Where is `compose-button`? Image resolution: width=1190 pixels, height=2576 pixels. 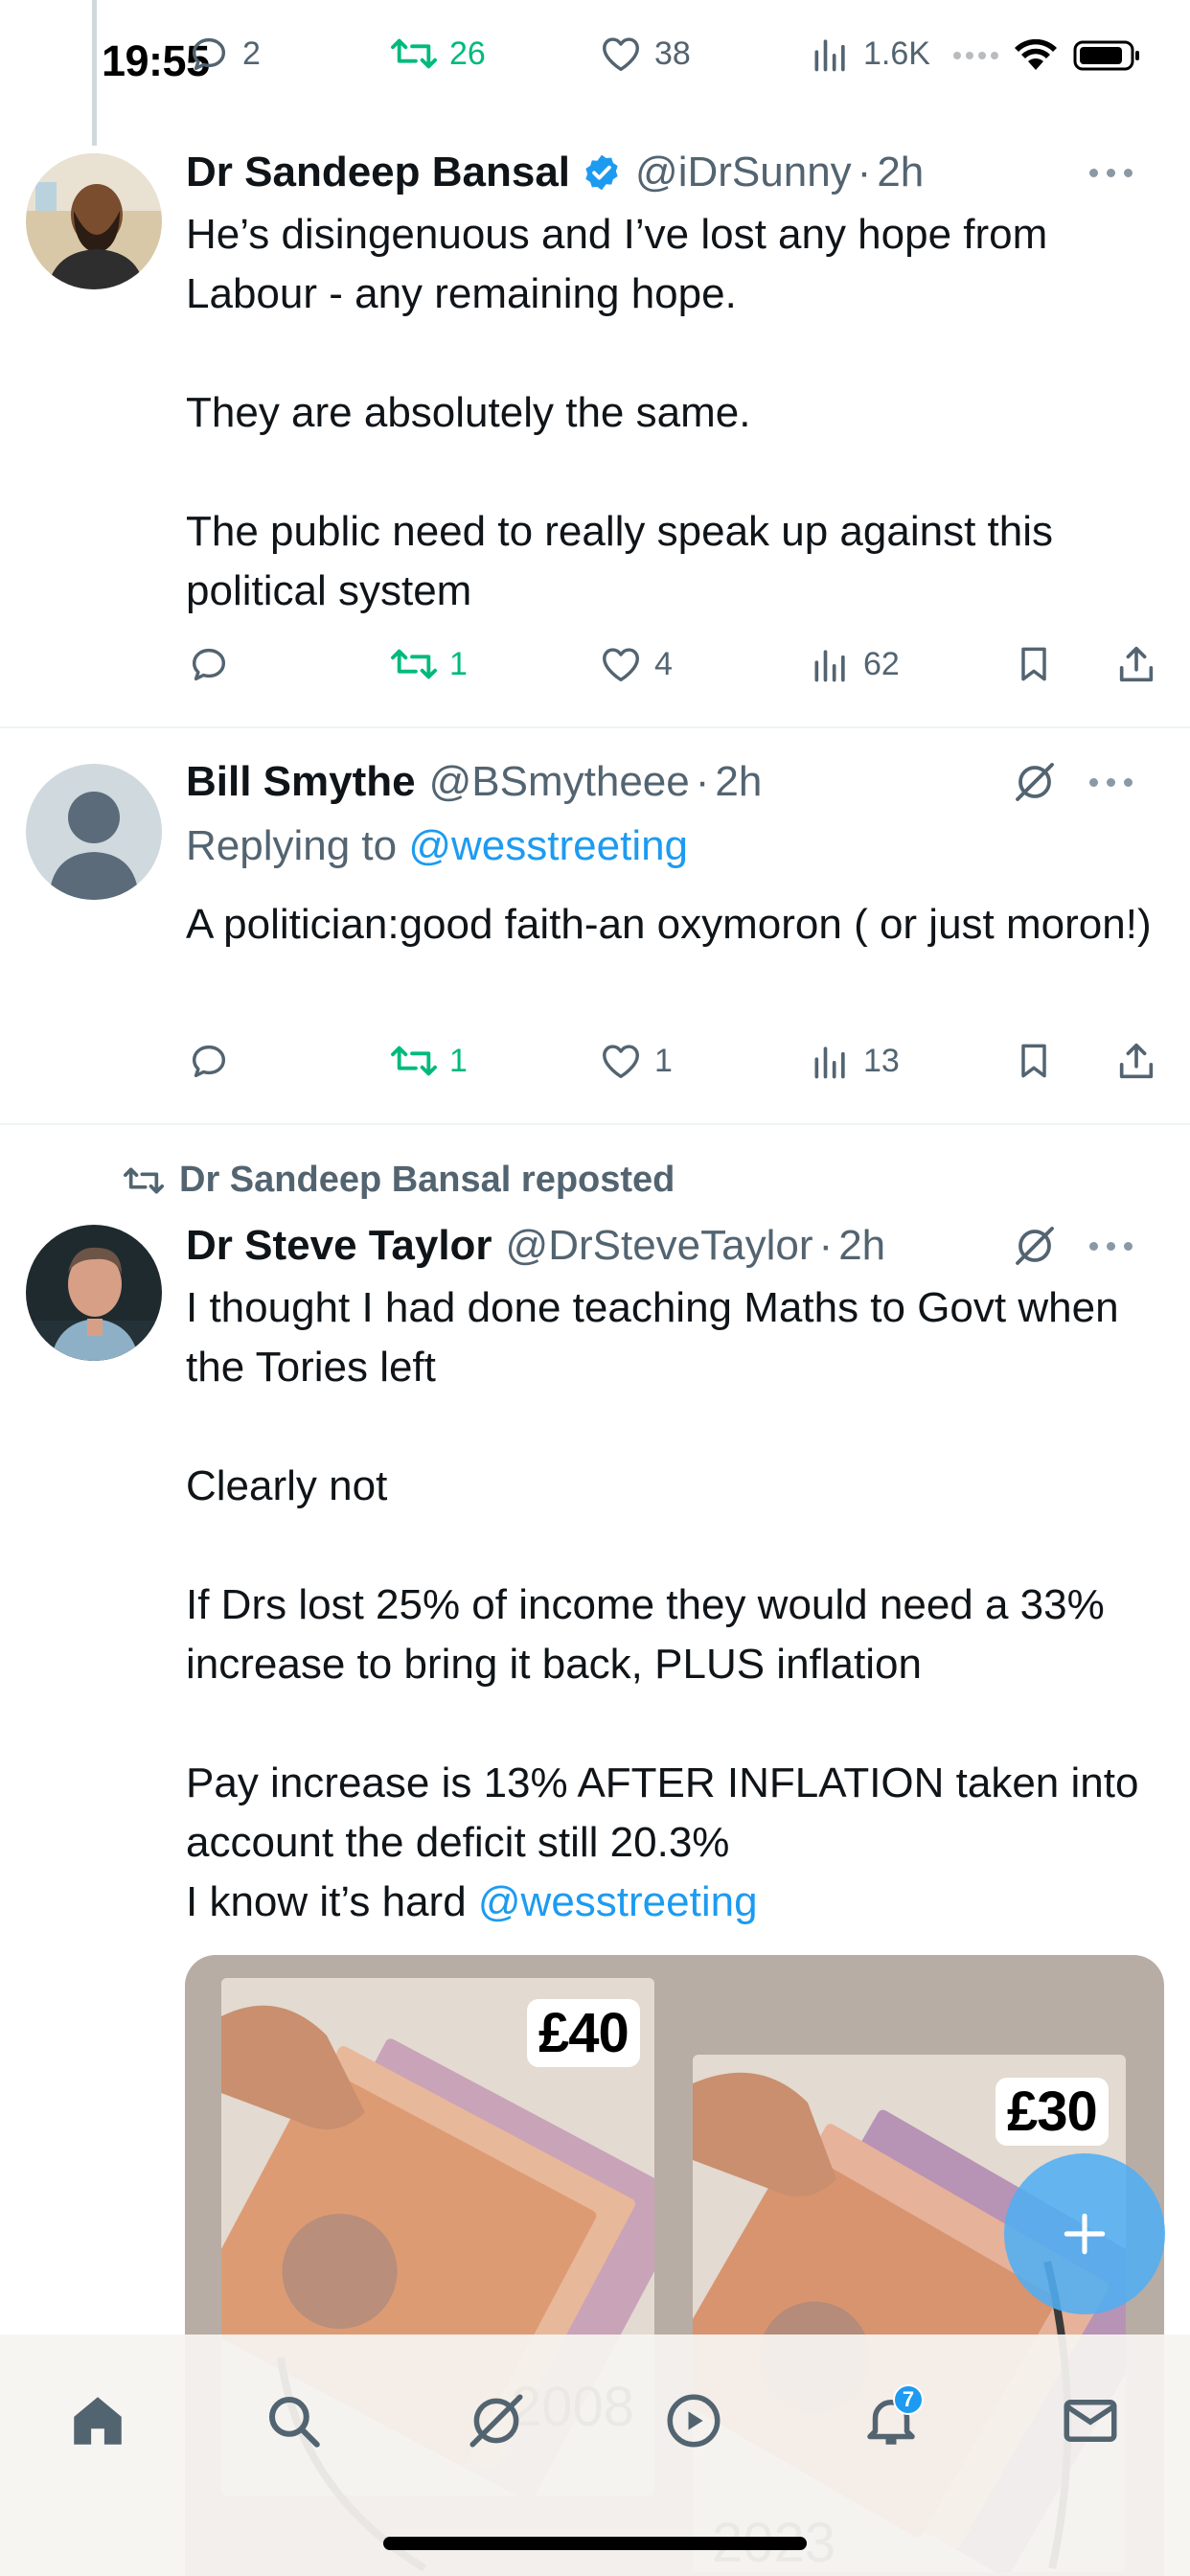
compose-button is located at coordinates (1084, 2233).